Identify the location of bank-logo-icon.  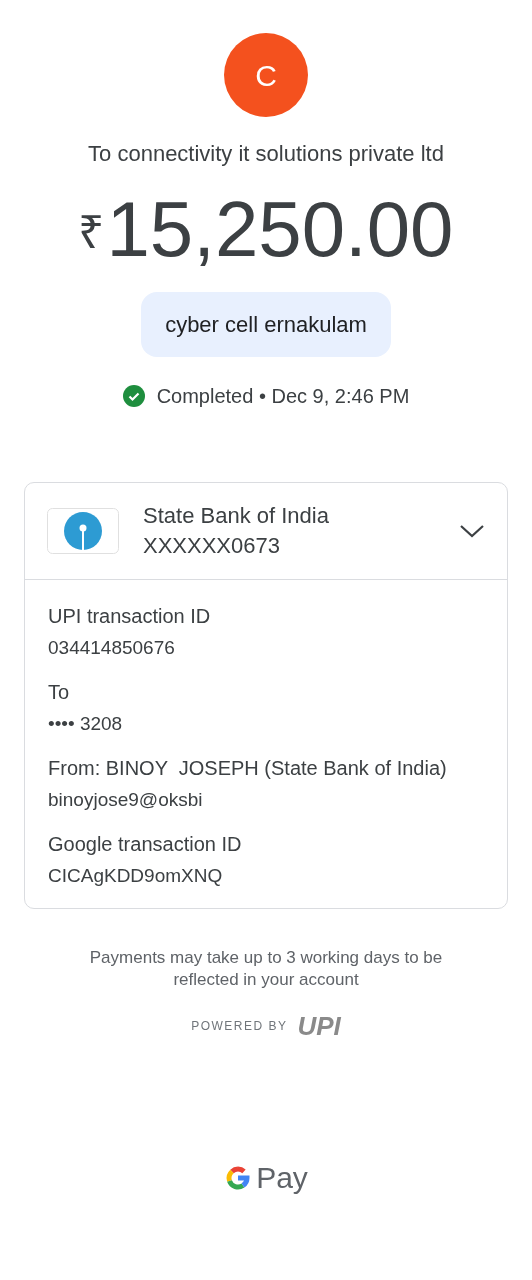
(83, 531).